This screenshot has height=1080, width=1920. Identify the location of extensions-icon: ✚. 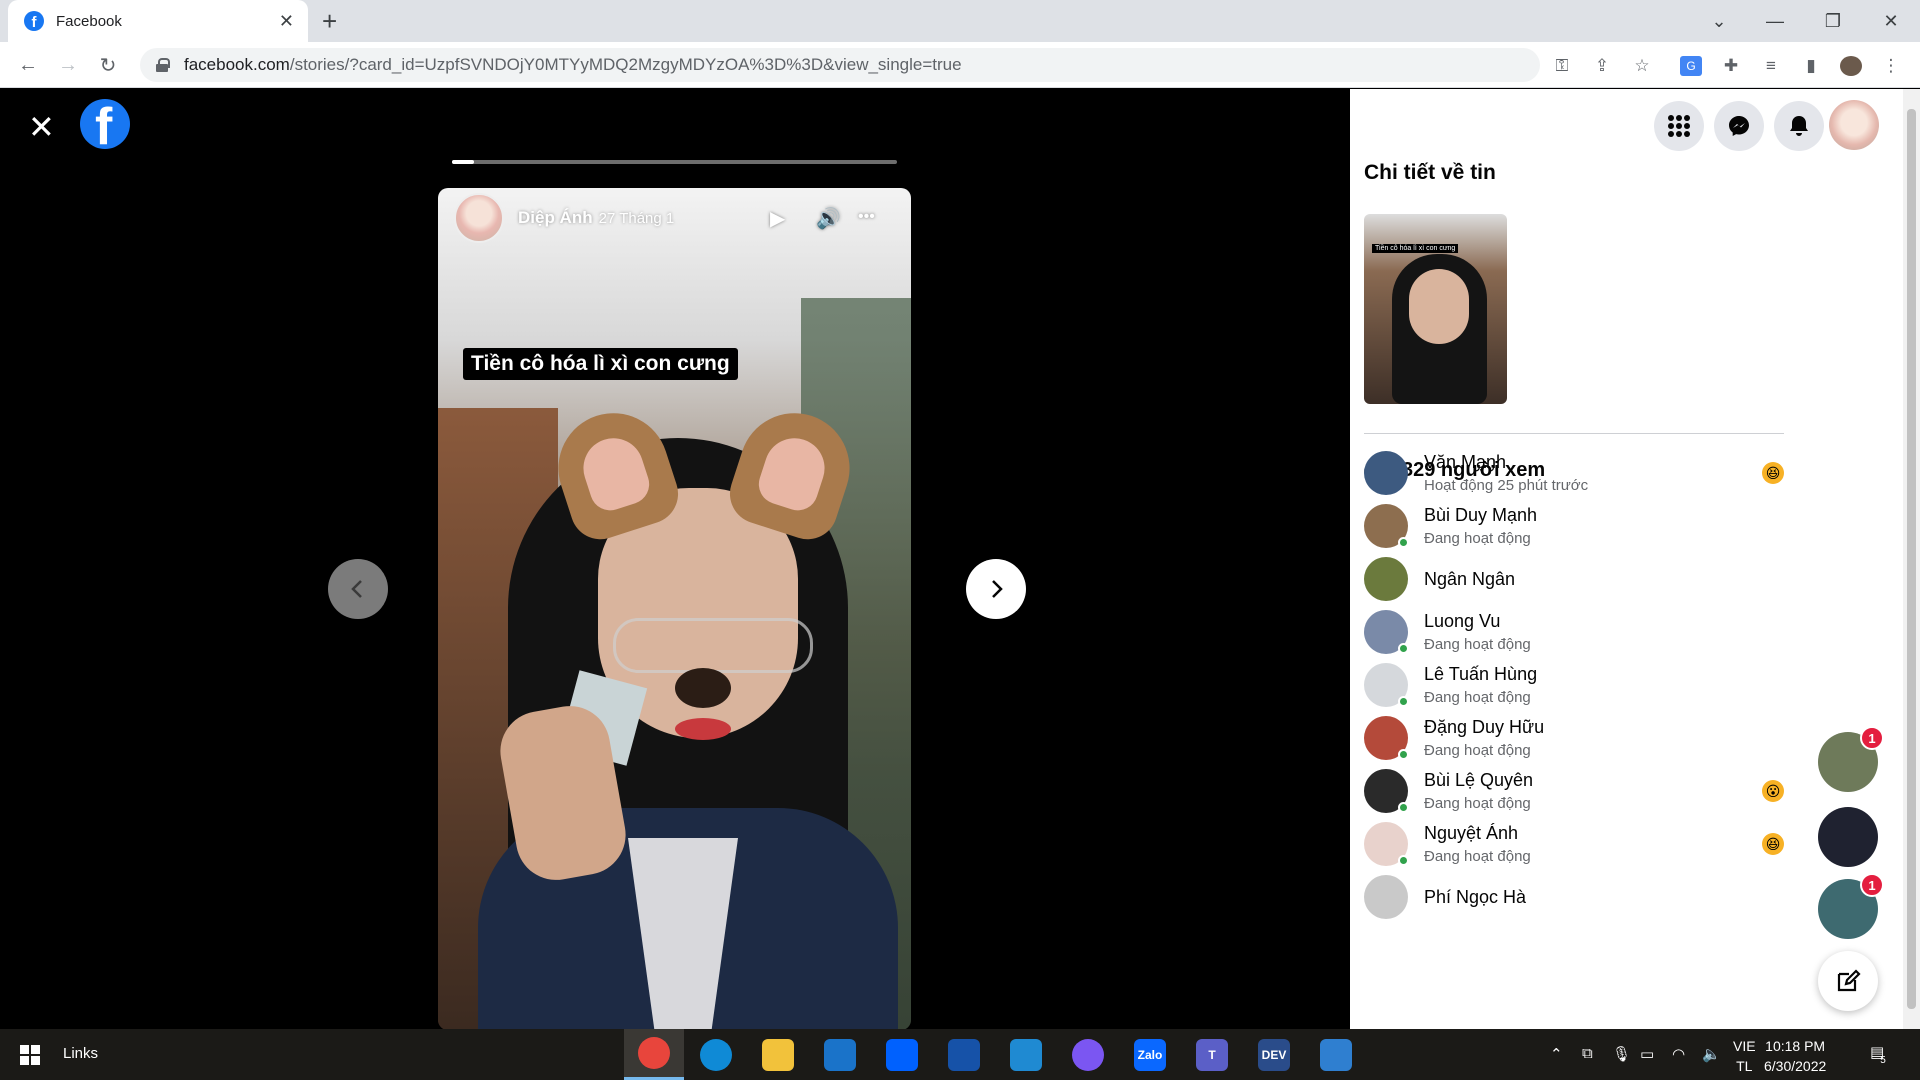
(1731, 66).